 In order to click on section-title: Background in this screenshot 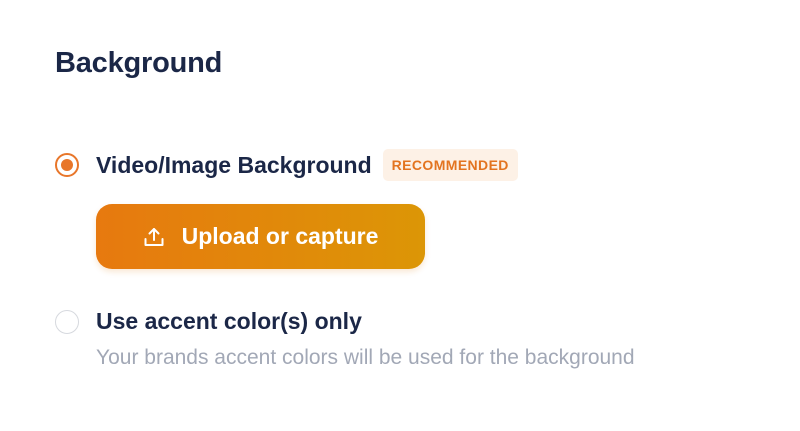, I will do `click(139, 63)`.